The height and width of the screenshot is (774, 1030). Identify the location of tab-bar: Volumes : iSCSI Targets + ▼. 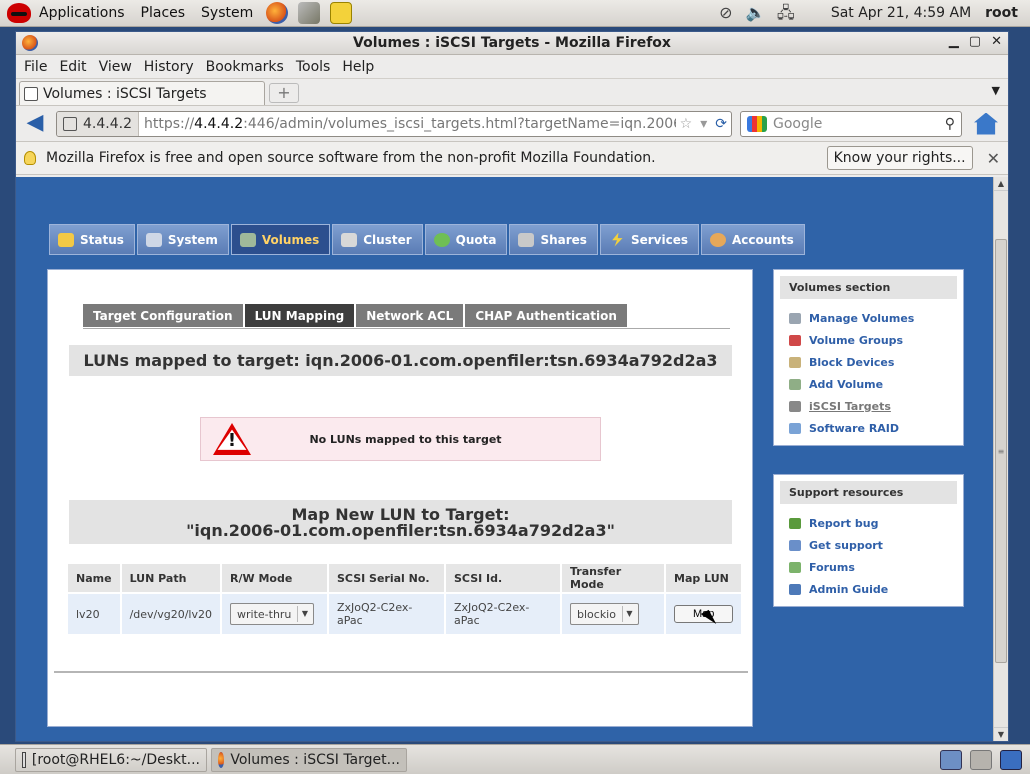
(512, 92).